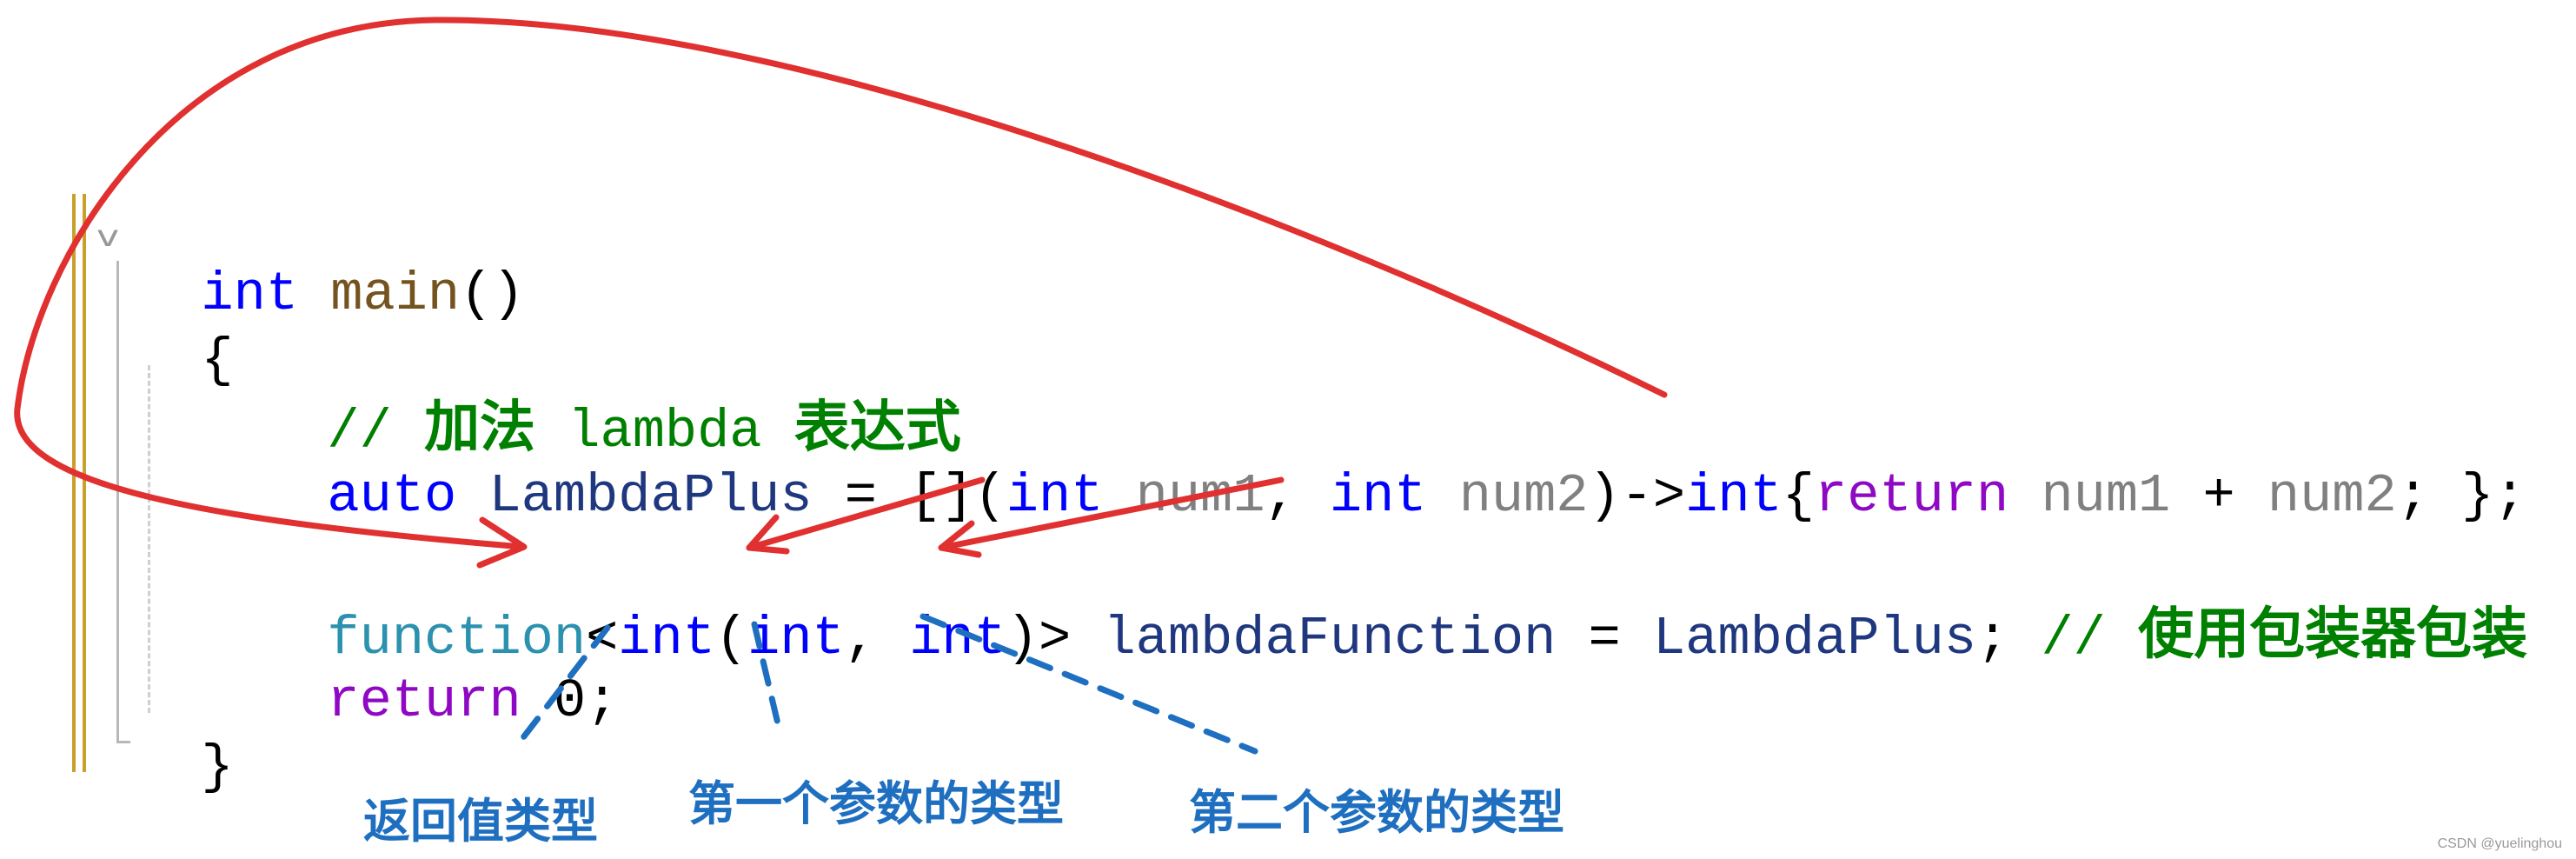 The image size is (2576, 859). I want to click on blue-dashed-second-param, so click(1089, 684).